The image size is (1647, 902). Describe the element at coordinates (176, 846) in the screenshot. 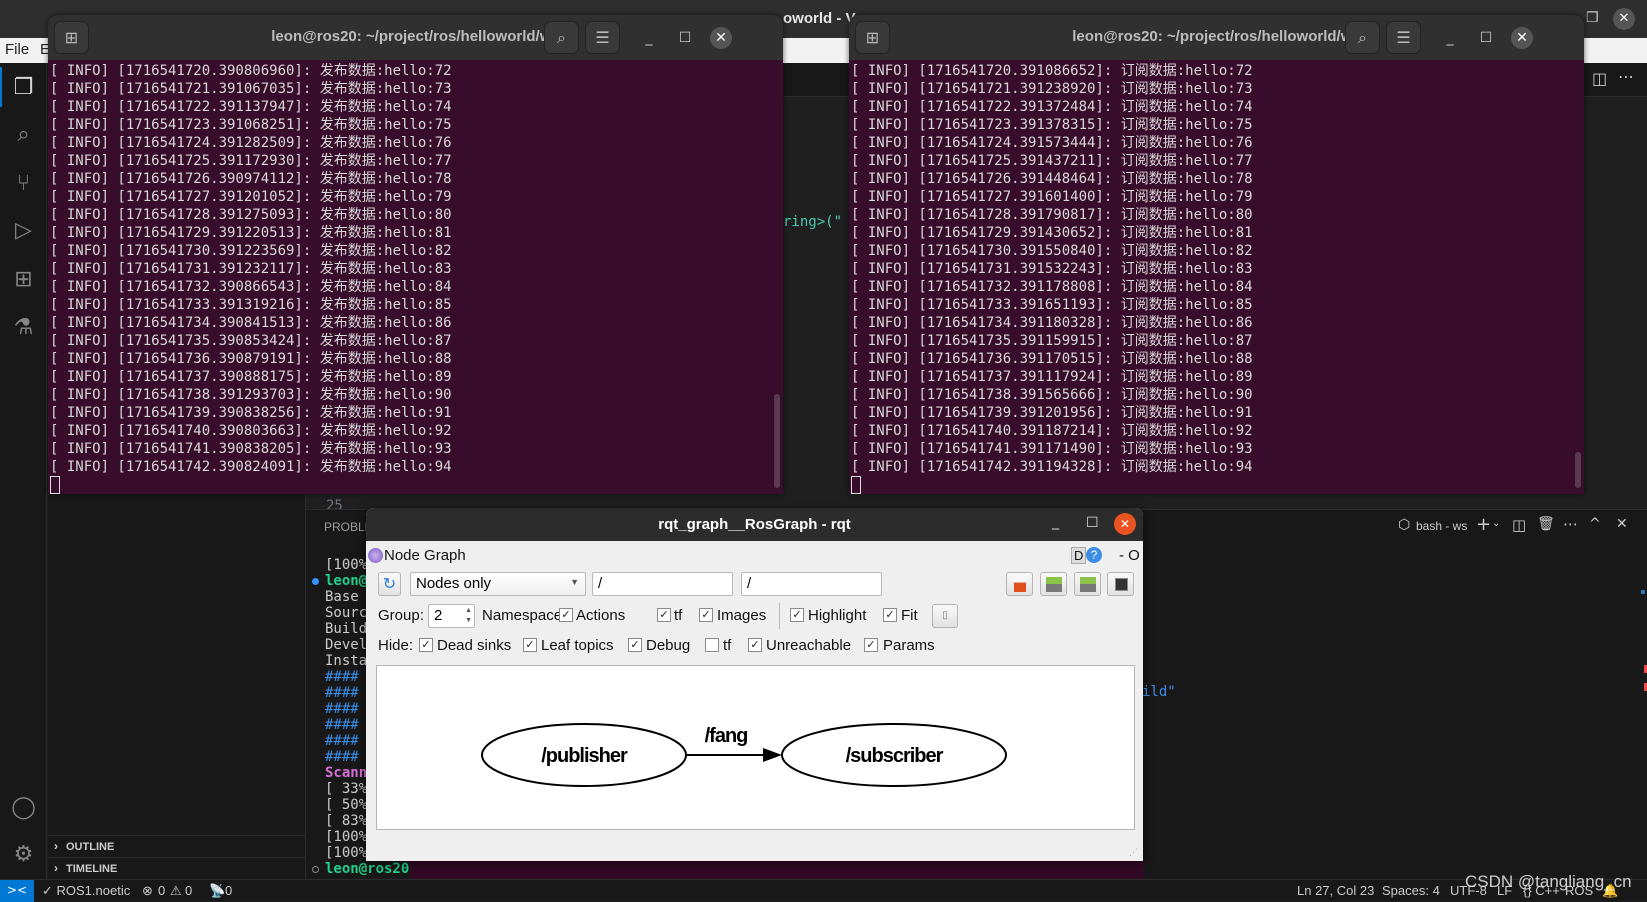

I see `outline-section: › OUTLINE` at that location.